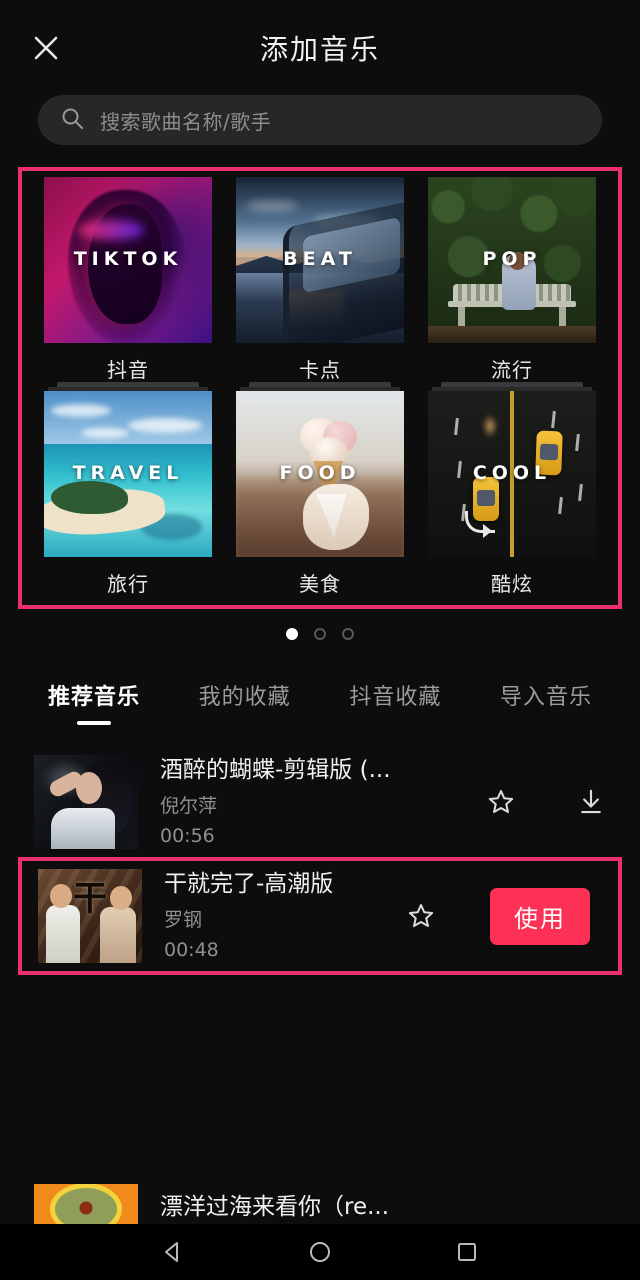  I want to click on tab-import-music: 导入音乐, so click(546, 702).